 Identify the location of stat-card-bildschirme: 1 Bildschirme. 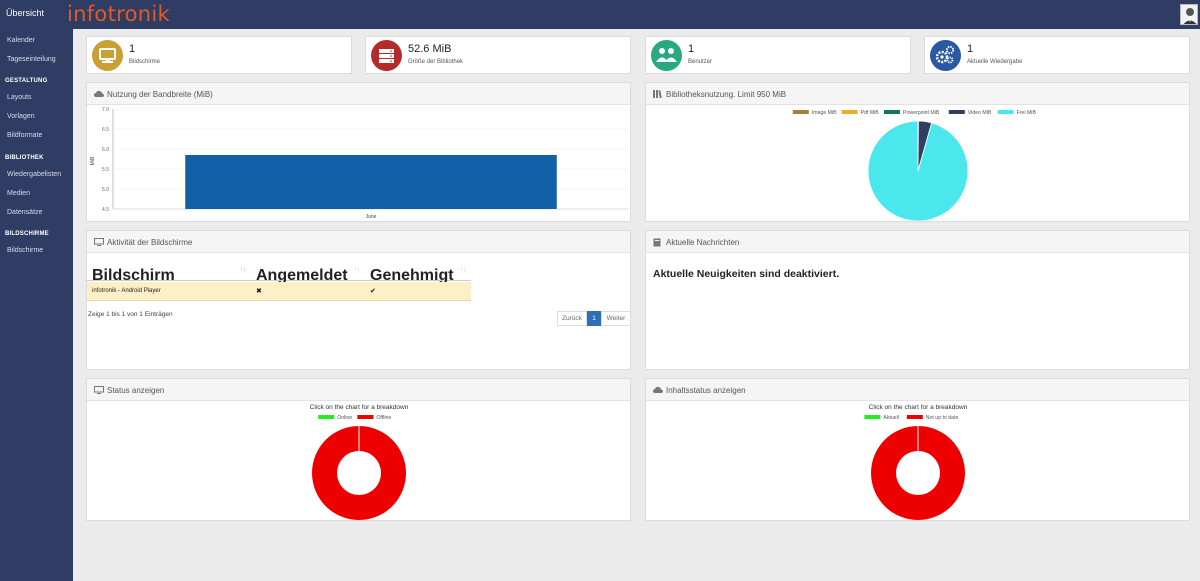
(219, 55).